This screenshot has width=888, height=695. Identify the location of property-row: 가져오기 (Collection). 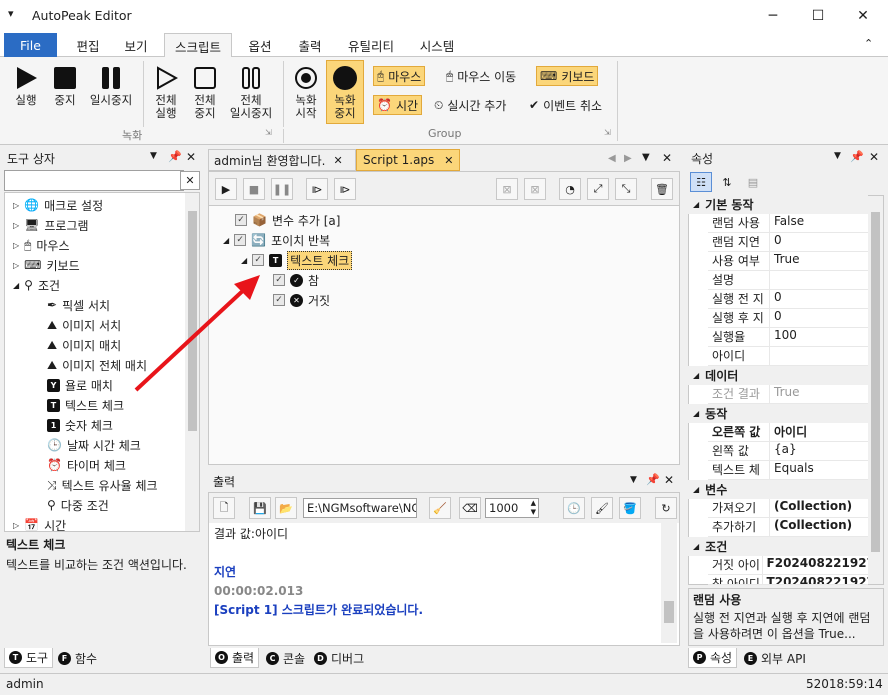
(788, 508).